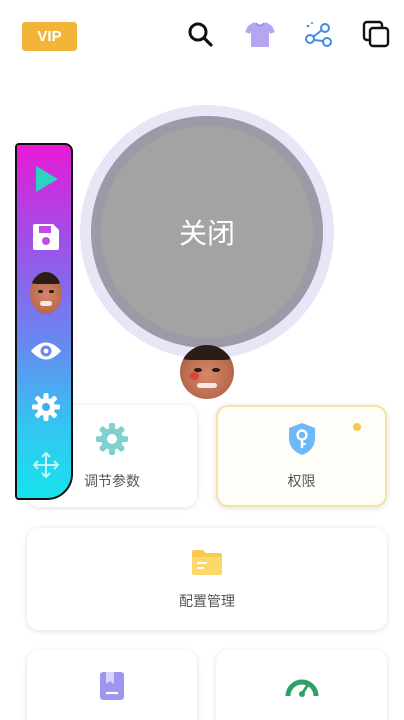 This screenshot has height=720, width=404. I want to click on speedometer-icon, so click(302, 687).